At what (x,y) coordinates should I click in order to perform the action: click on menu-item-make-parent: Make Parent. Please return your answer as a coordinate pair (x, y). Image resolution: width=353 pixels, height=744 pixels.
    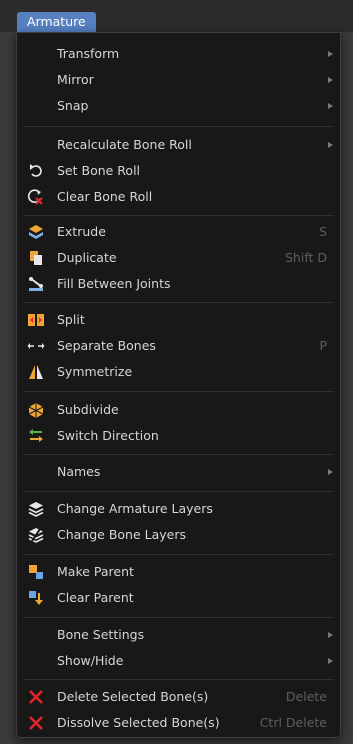
    Looking at the image, I should click on (178, 572).